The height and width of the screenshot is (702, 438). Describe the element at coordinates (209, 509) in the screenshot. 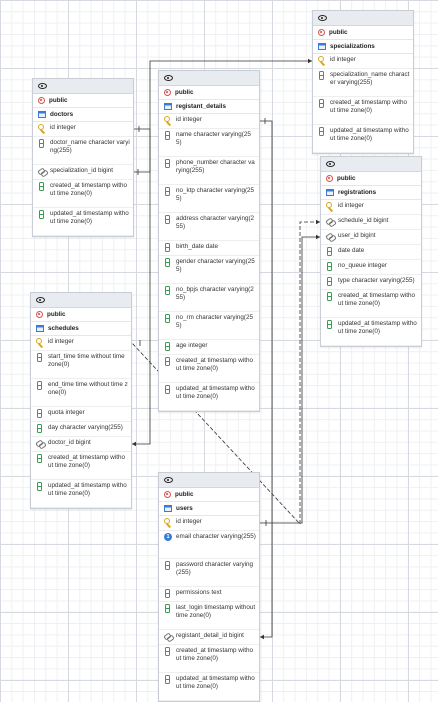

I see `table-name-row: users` at that location.